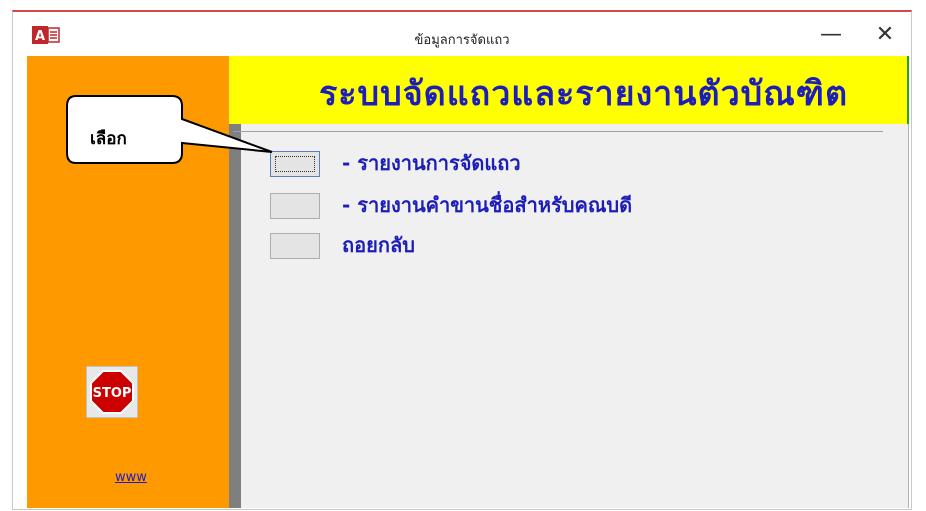 The width and height of the screenshot is (926, 511). I want to click on title-bar: A ข้อมูลการจัดแถว — ✕, so click(462, 34).